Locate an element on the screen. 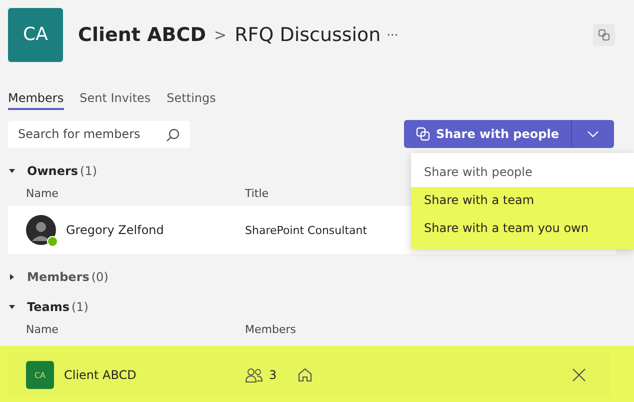 This screenshot has width=634, height=402. section-count: (0) is located at coordinates (99, 277).